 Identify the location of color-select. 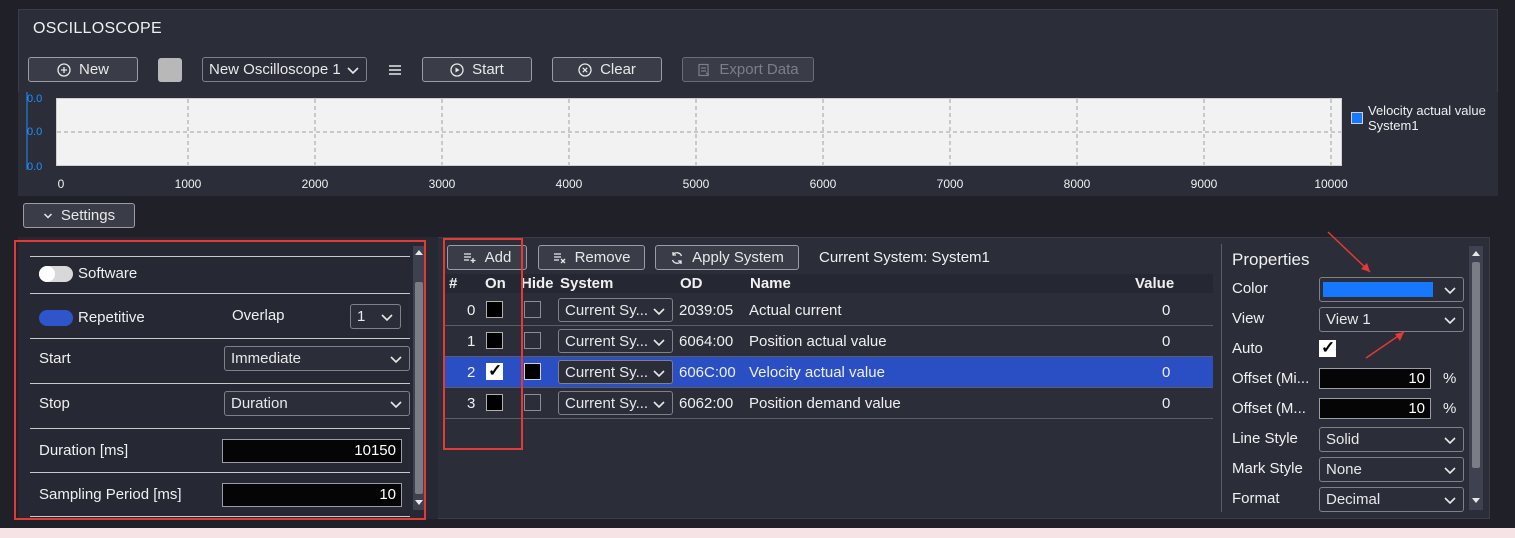
(1391, 289).